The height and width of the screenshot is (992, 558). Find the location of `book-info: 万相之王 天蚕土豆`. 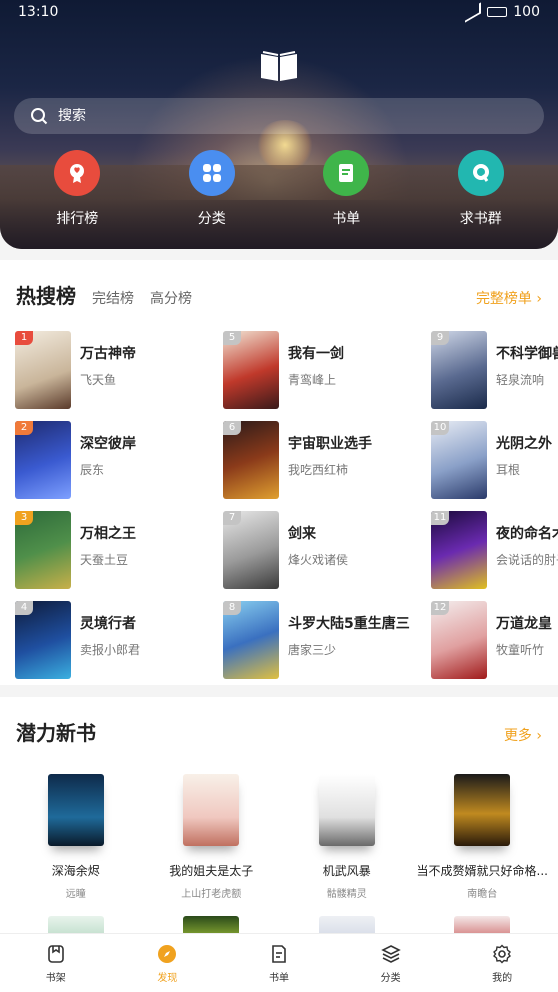

book-info: 万相之王 天蚕土豆 is located at coordinates (108, 550).